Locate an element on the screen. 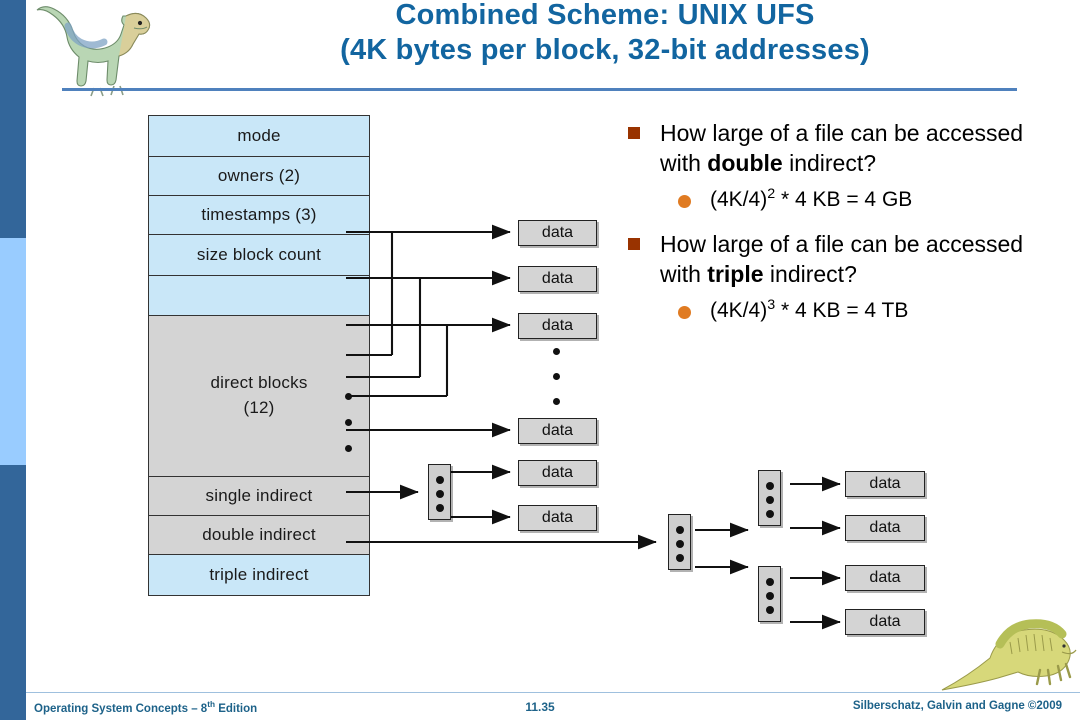 The width and height of the screenshot is (1080, 720). bullet-text: (4K/4)3 * 4 KB = 4 TB is located at coordinates (875, 310).